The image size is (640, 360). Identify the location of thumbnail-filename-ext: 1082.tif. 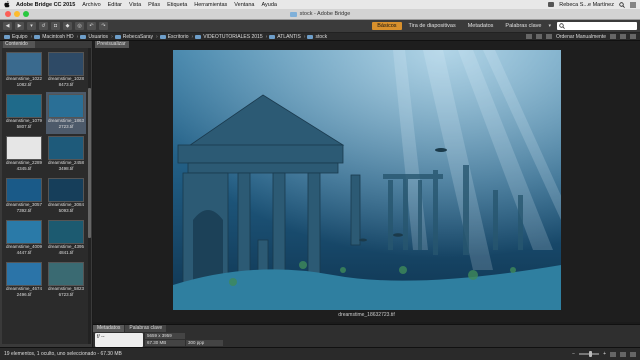
(24, 84).